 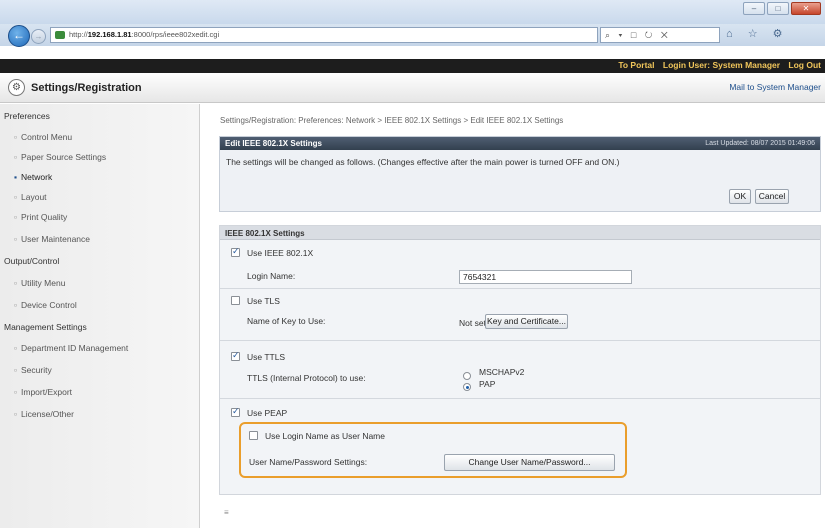 What do you see at coordinates (235, 411) in the screenshot?
I see `use-peap-checkbox` at bounding box center [235, 411].